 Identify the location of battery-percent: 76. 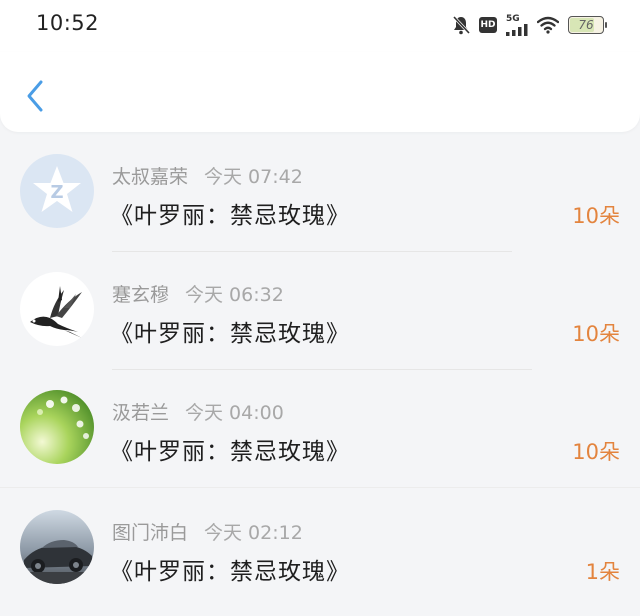
(586, 25).